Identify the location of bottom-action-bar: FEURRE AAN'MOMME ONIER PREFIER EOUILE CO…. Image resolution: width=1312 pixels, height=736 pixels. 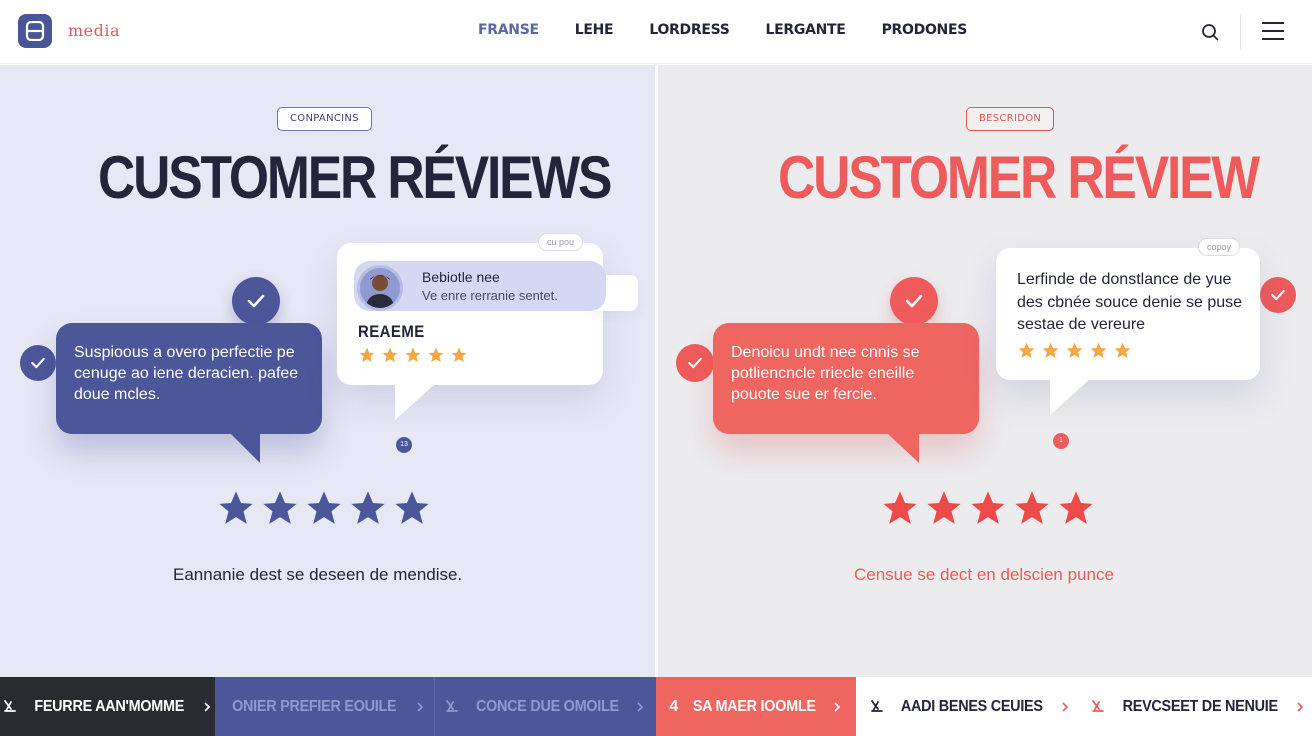
(656, 706).